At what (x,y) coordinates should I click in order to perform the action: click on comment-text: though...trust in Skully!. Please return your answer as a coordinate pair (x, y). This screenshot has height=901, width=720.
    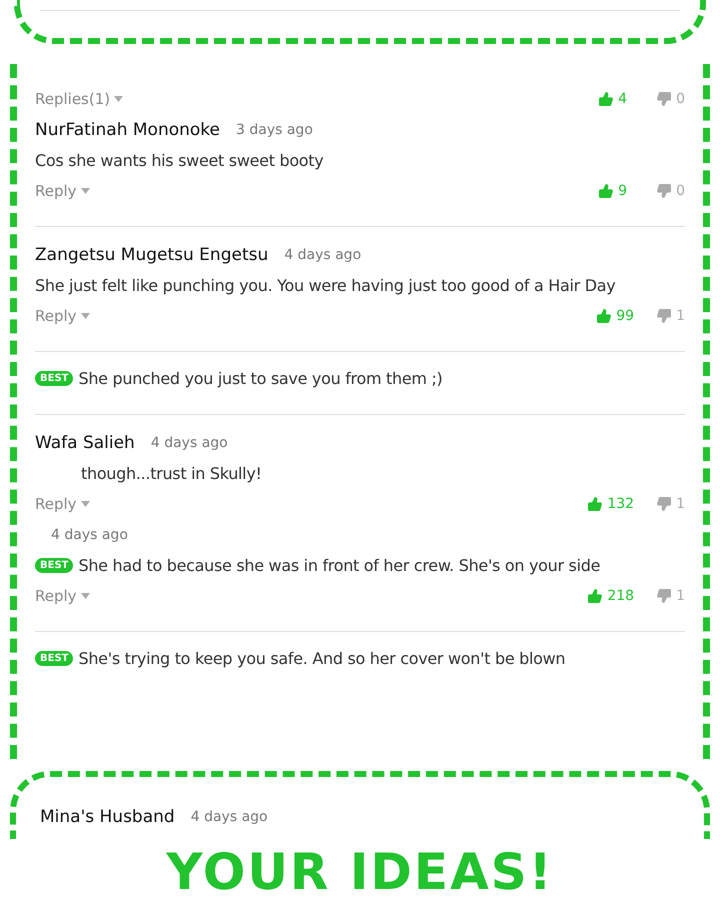
    Looking at the image, I should click on (171, 474).